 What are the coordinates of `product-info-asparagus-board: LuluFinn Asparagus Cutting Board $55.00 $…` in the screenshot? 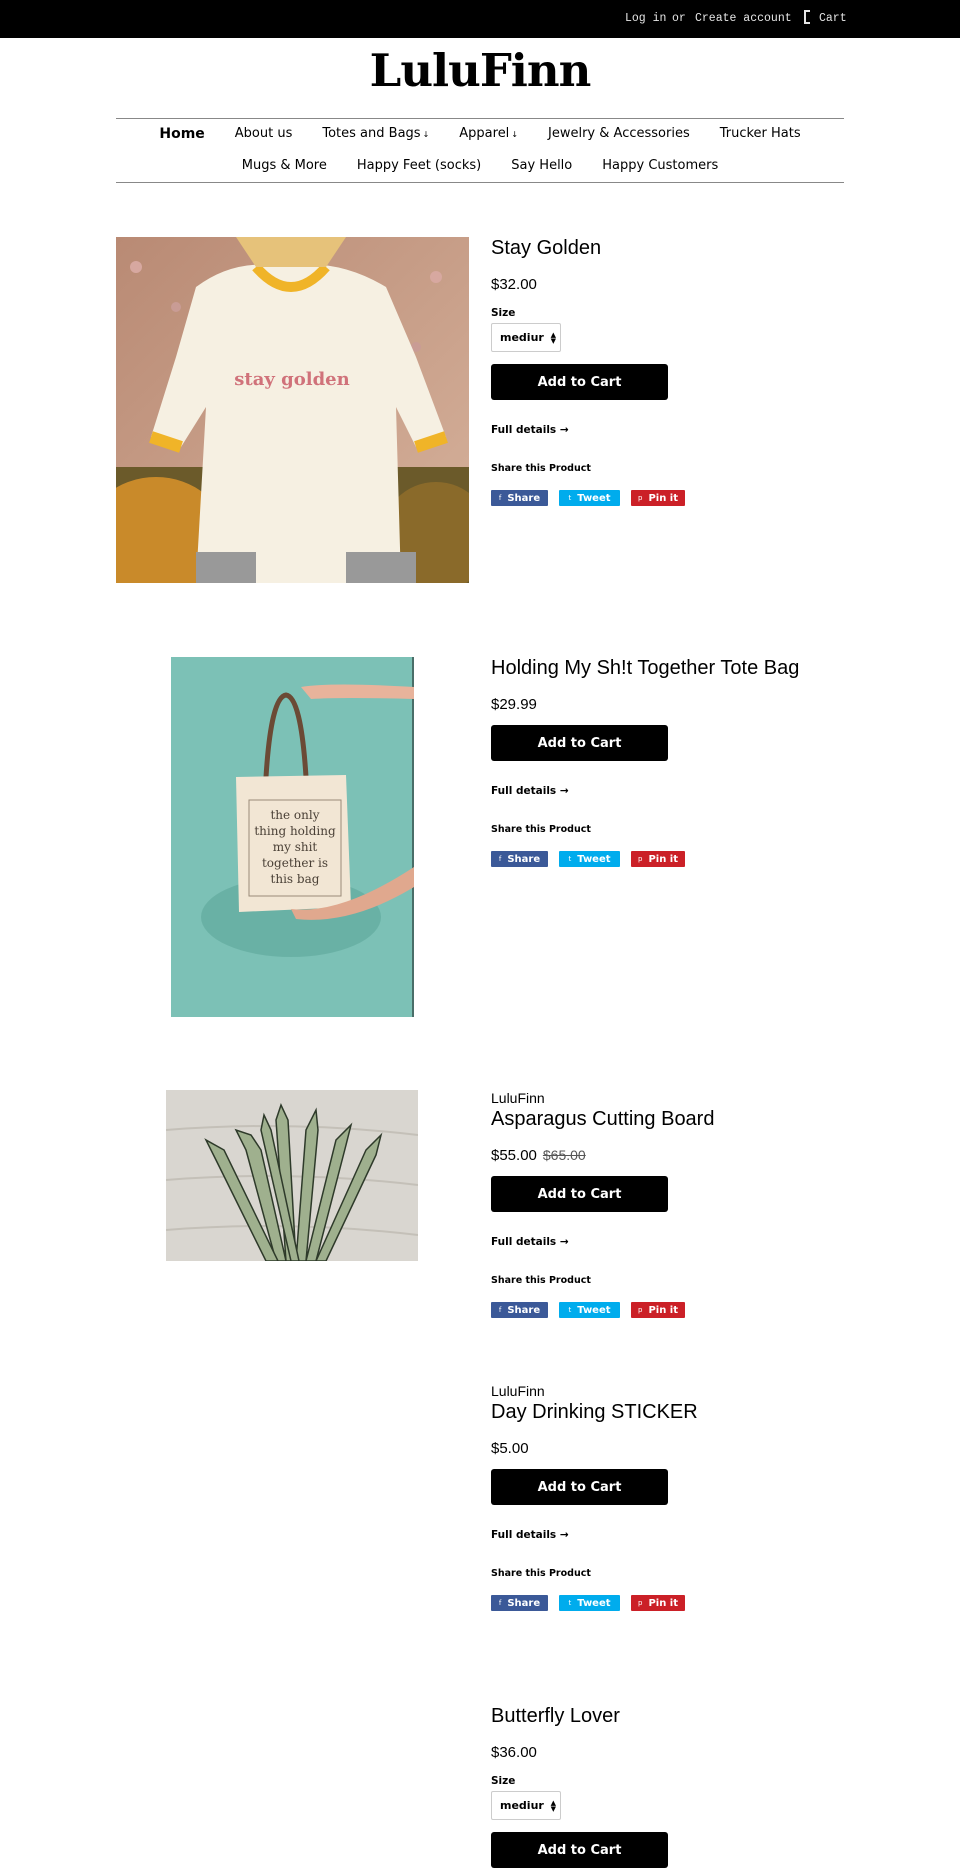 It's located at (671, 1204).